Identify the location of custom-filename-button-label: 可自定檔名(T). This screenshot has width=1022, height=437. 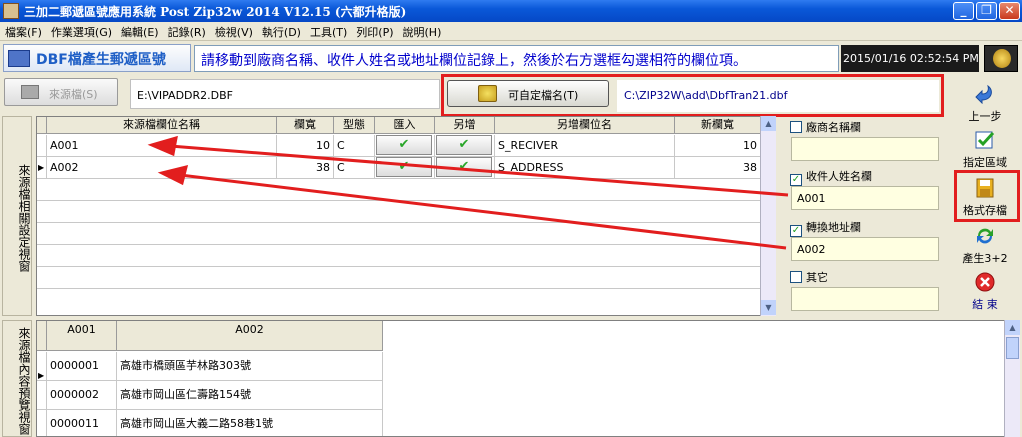
(543, 95).